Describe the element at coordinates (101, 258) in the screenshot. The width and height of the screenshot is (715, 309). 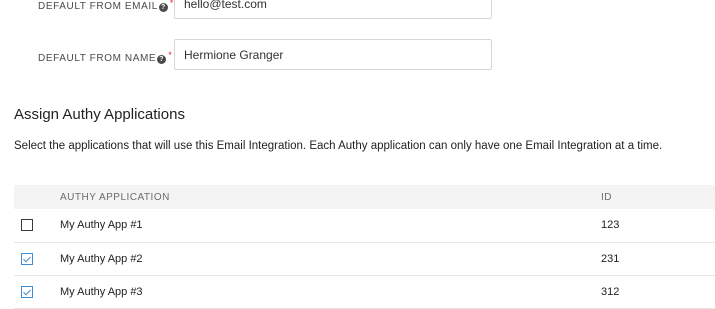
I see `app-name-cell: My Authy App #2` at that location.